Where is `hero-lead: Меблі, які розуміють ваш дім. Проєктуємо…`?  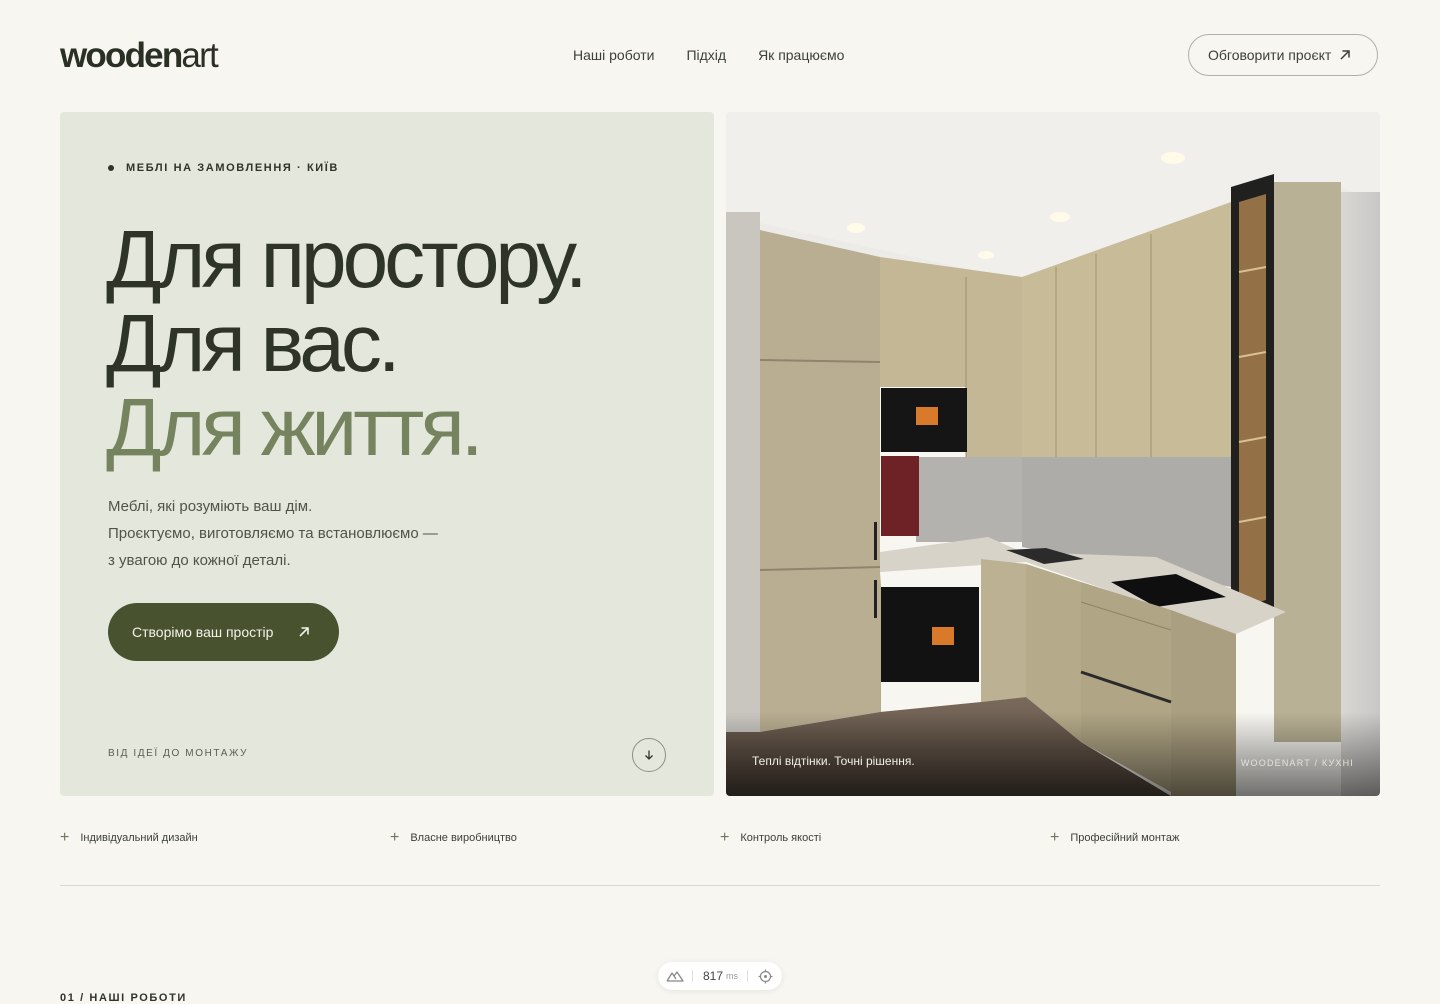 hero-lead: Меблі, які розуміють ваш дім. Проєктуємо… is located at coordinates (273, 533).